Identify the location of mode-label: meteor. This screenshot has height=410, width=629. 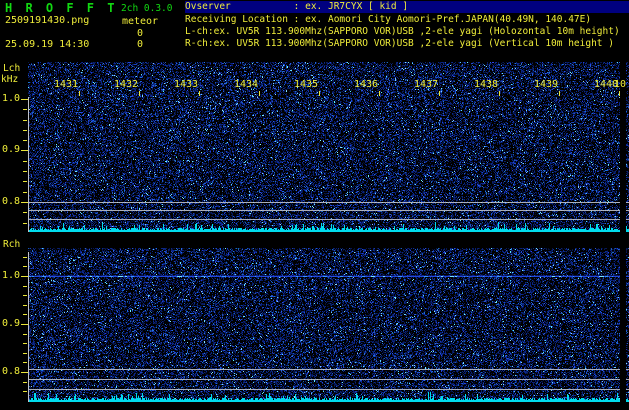
(140, 21).